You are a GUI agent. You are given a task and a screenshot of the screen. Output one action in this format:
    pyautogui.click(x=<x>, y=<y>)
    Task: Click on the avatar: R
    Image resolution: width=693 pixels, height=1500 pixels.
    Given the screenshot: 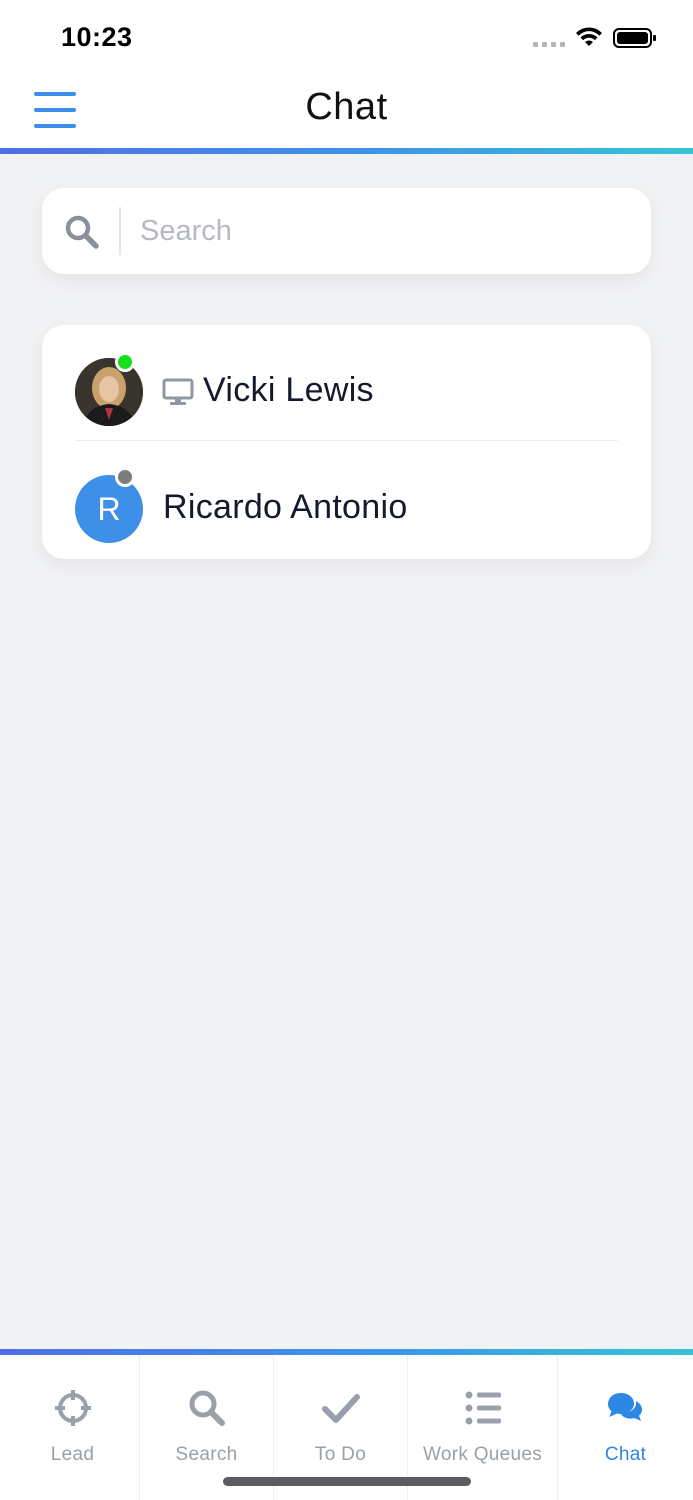 What is the action you would take?
    pyautogui.click(x=109, y=509)
    